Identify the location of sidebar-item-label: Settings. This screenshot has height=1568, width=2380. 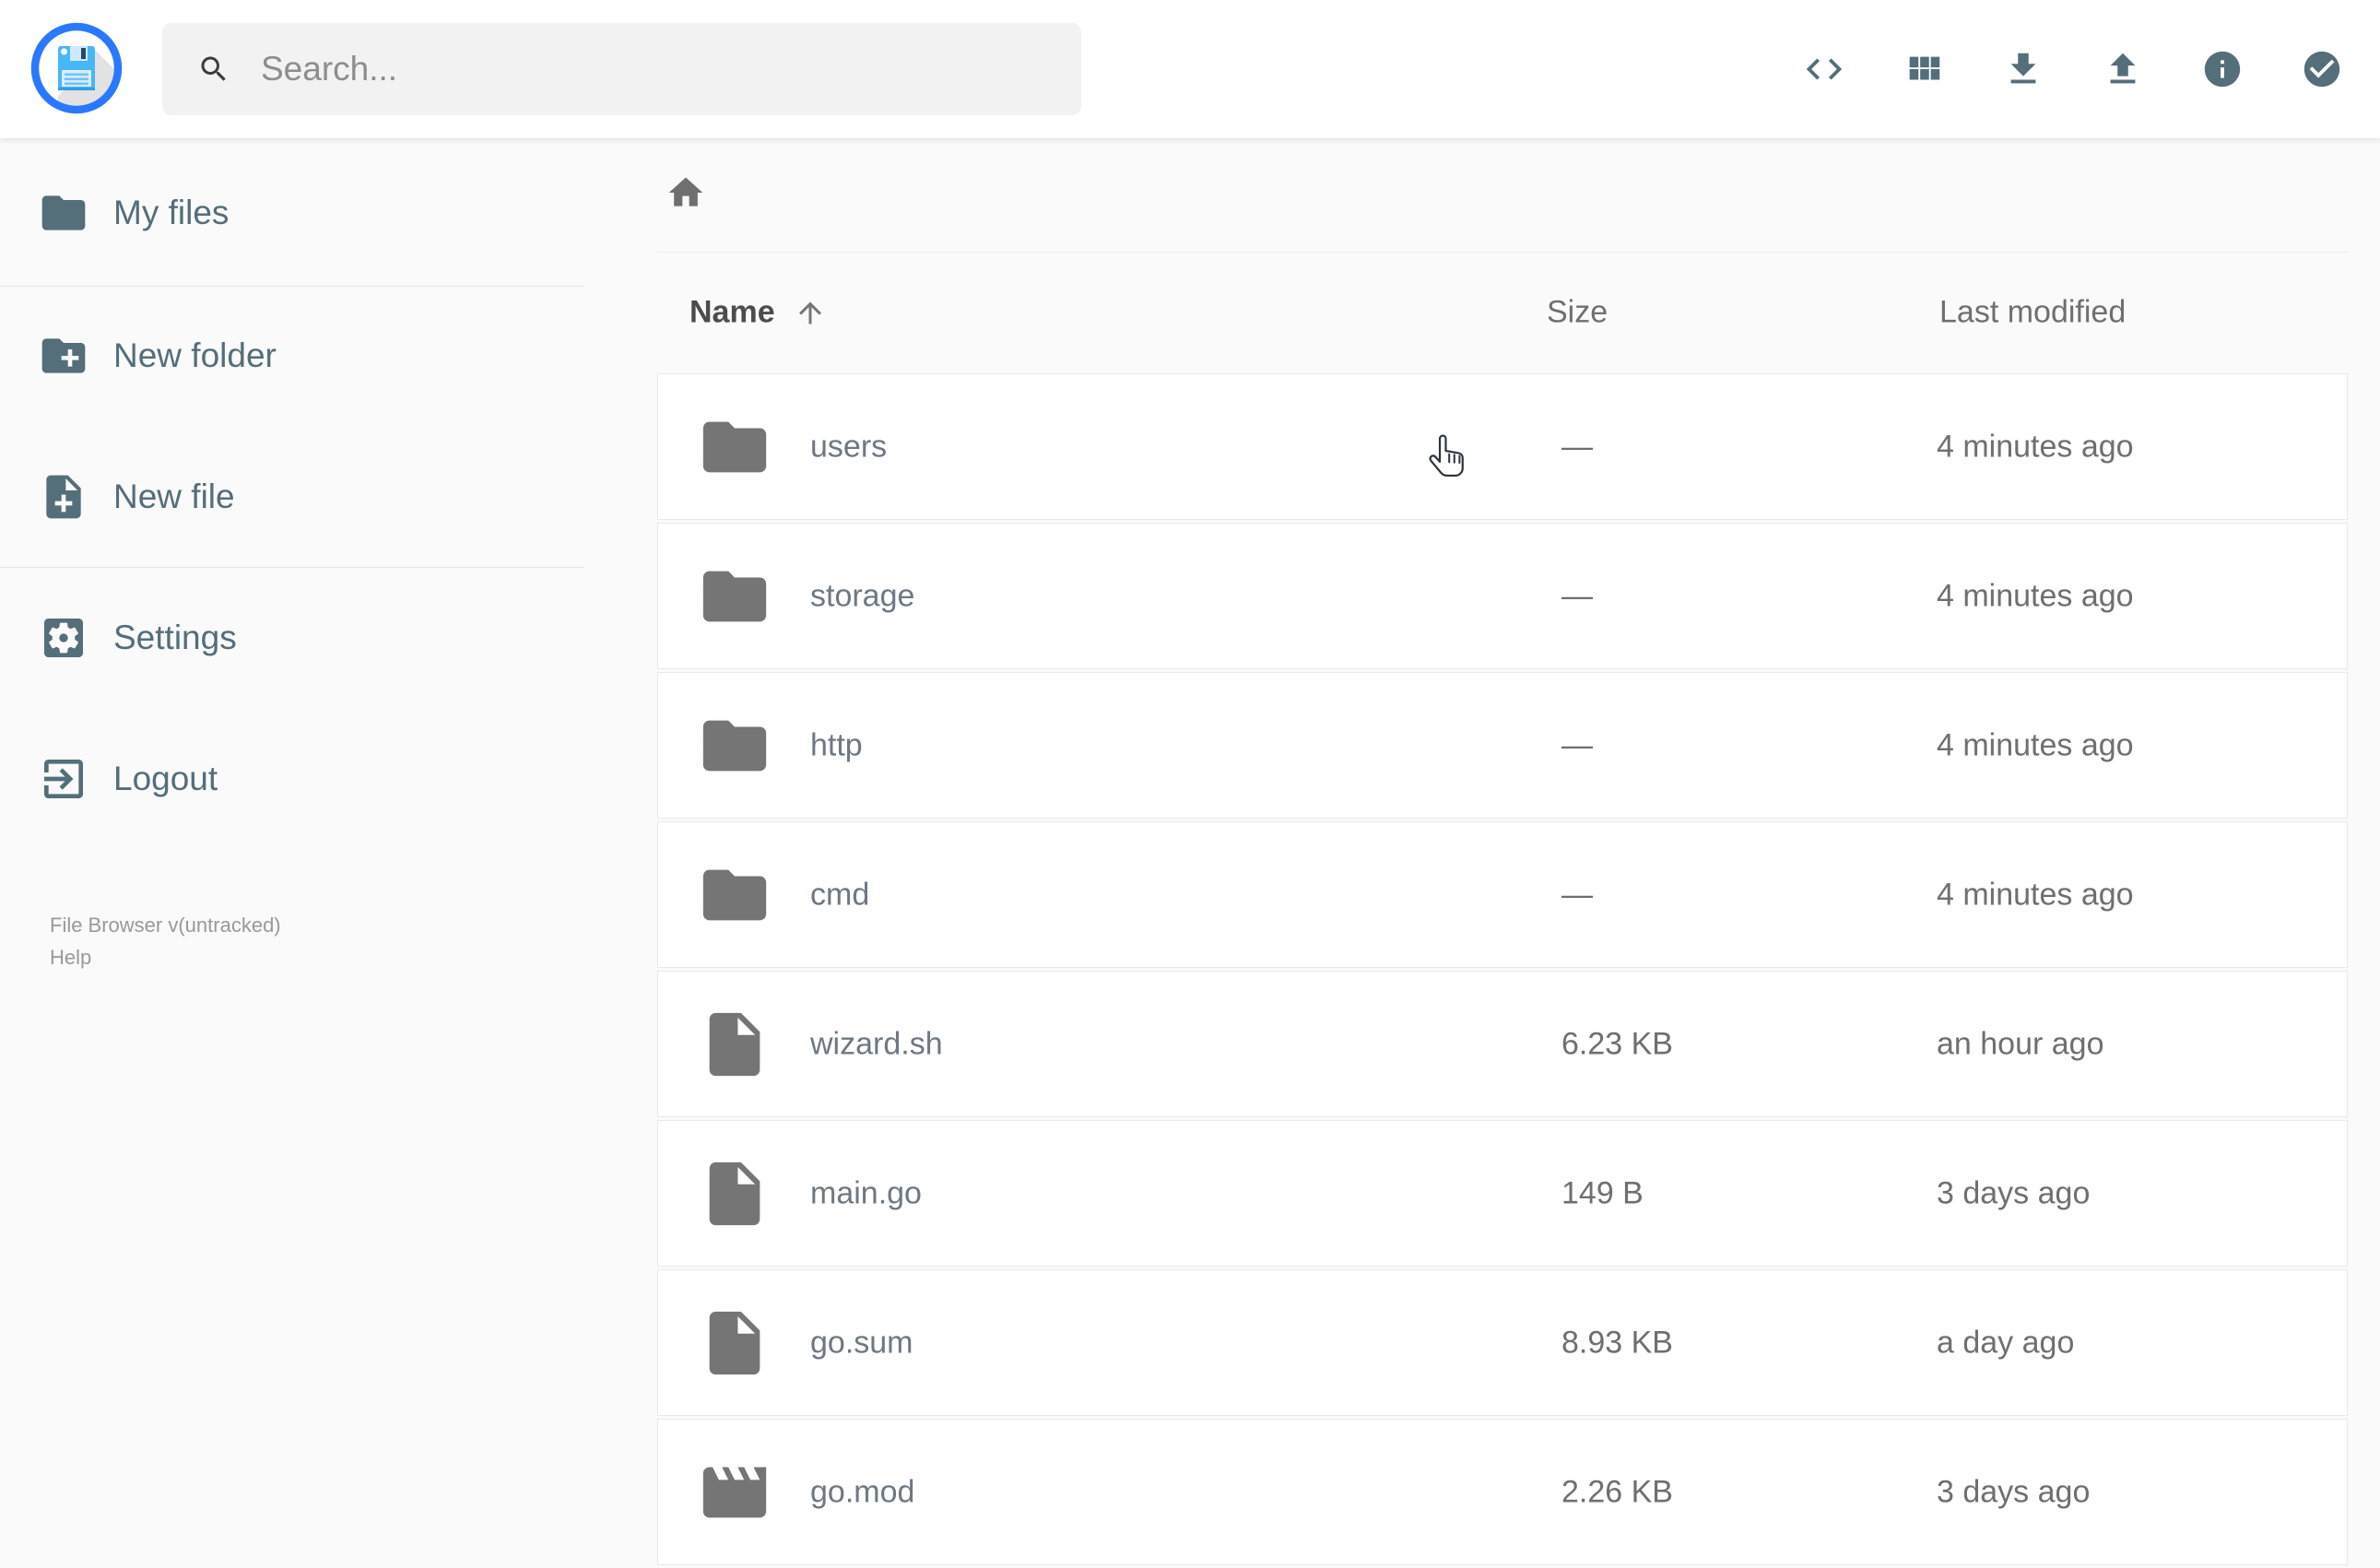
(175, 638).